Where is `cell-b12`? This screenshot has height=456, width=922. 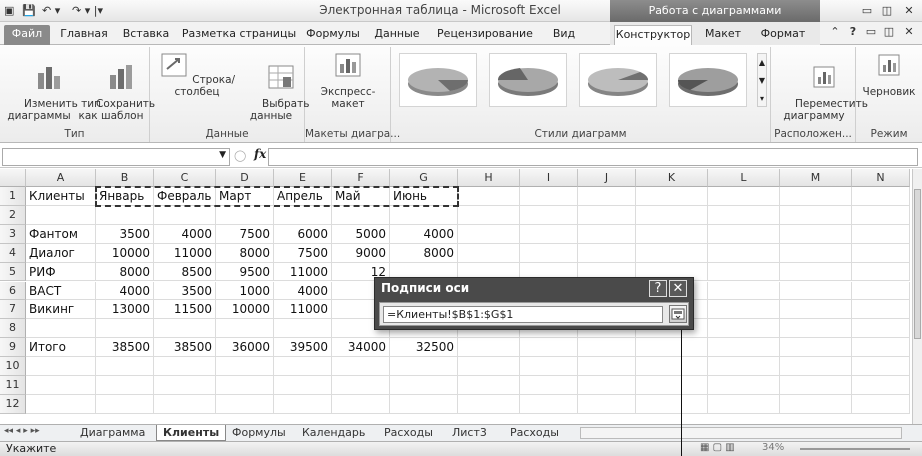
cell-b12 is located at coordinates (125, 404).